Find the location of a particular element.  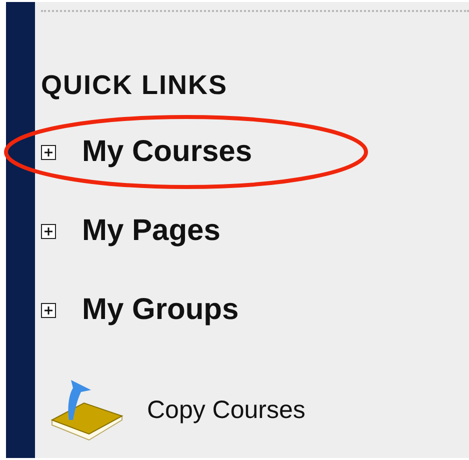

section-title: QUICK LINKS is located at coordinates (134, 85).